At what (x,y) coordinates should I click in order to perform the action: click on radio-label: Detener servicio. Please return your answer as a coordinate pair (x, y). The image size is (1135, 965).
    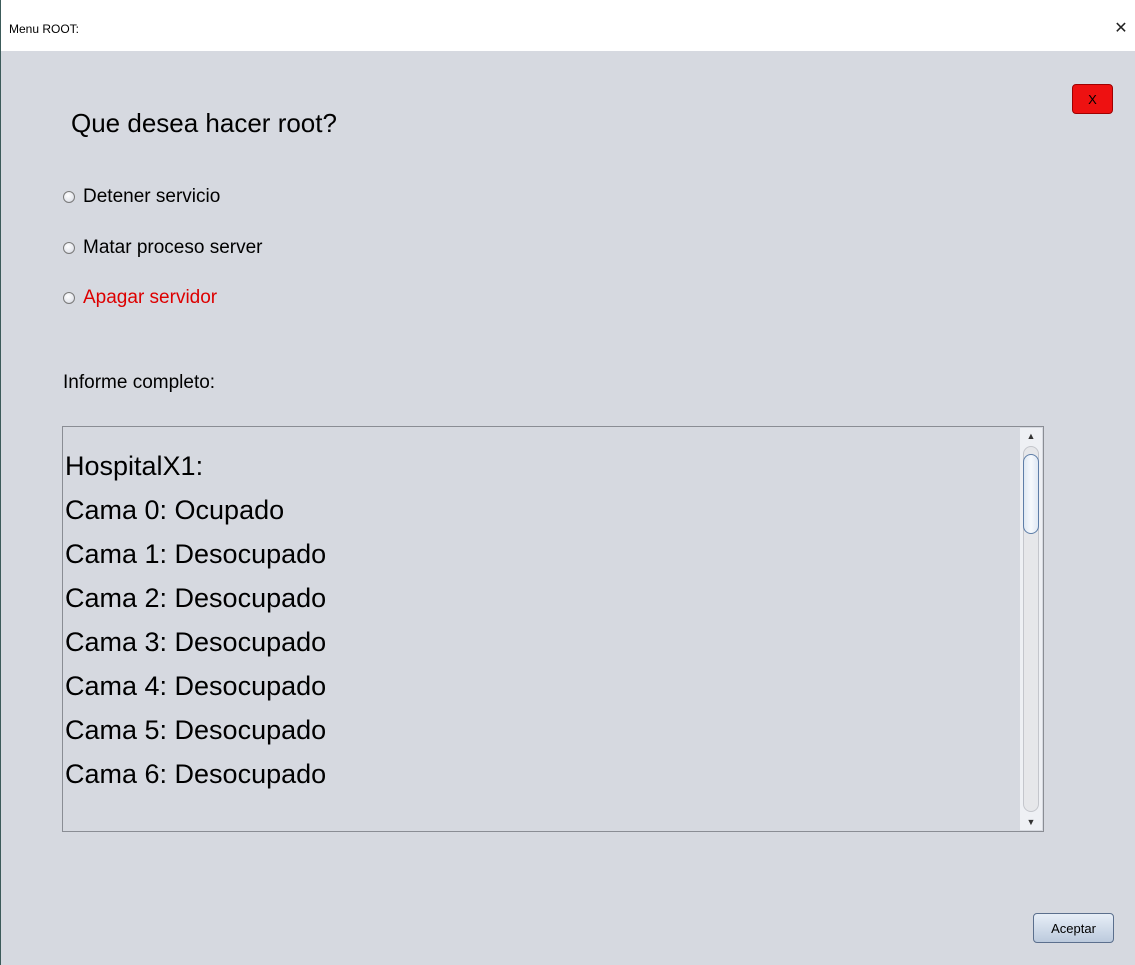
    Looking at the image, I should click on (152, 196).